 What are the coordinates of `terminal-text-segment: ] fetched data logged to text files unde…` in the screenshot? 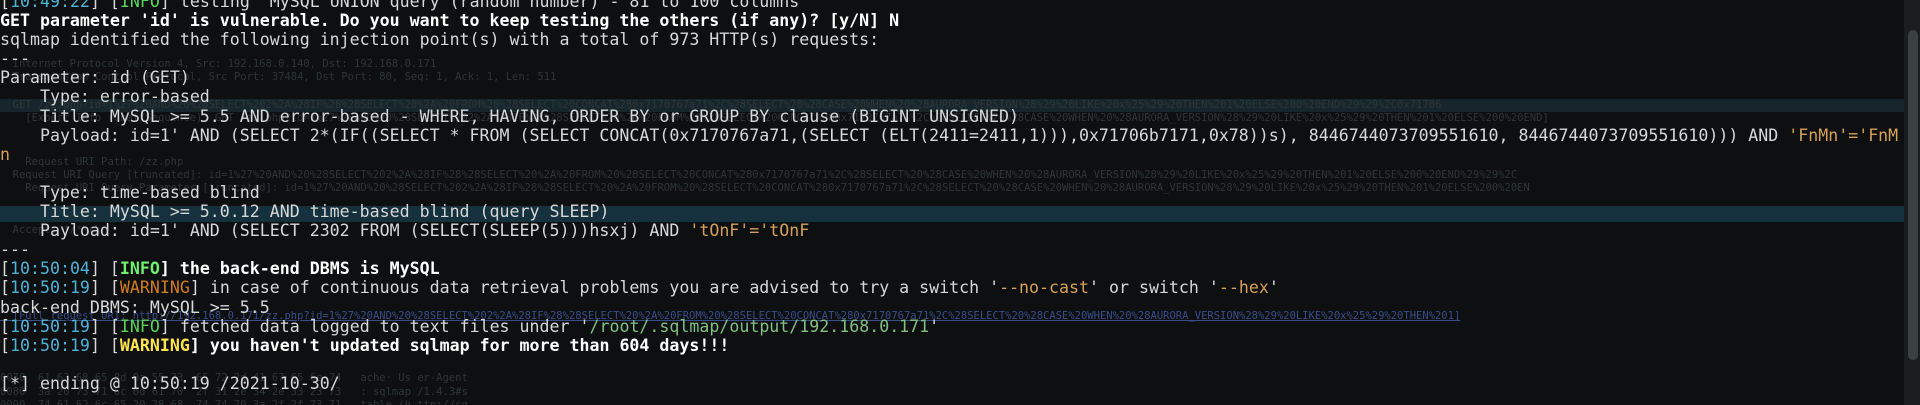 It's located at (374, 326).